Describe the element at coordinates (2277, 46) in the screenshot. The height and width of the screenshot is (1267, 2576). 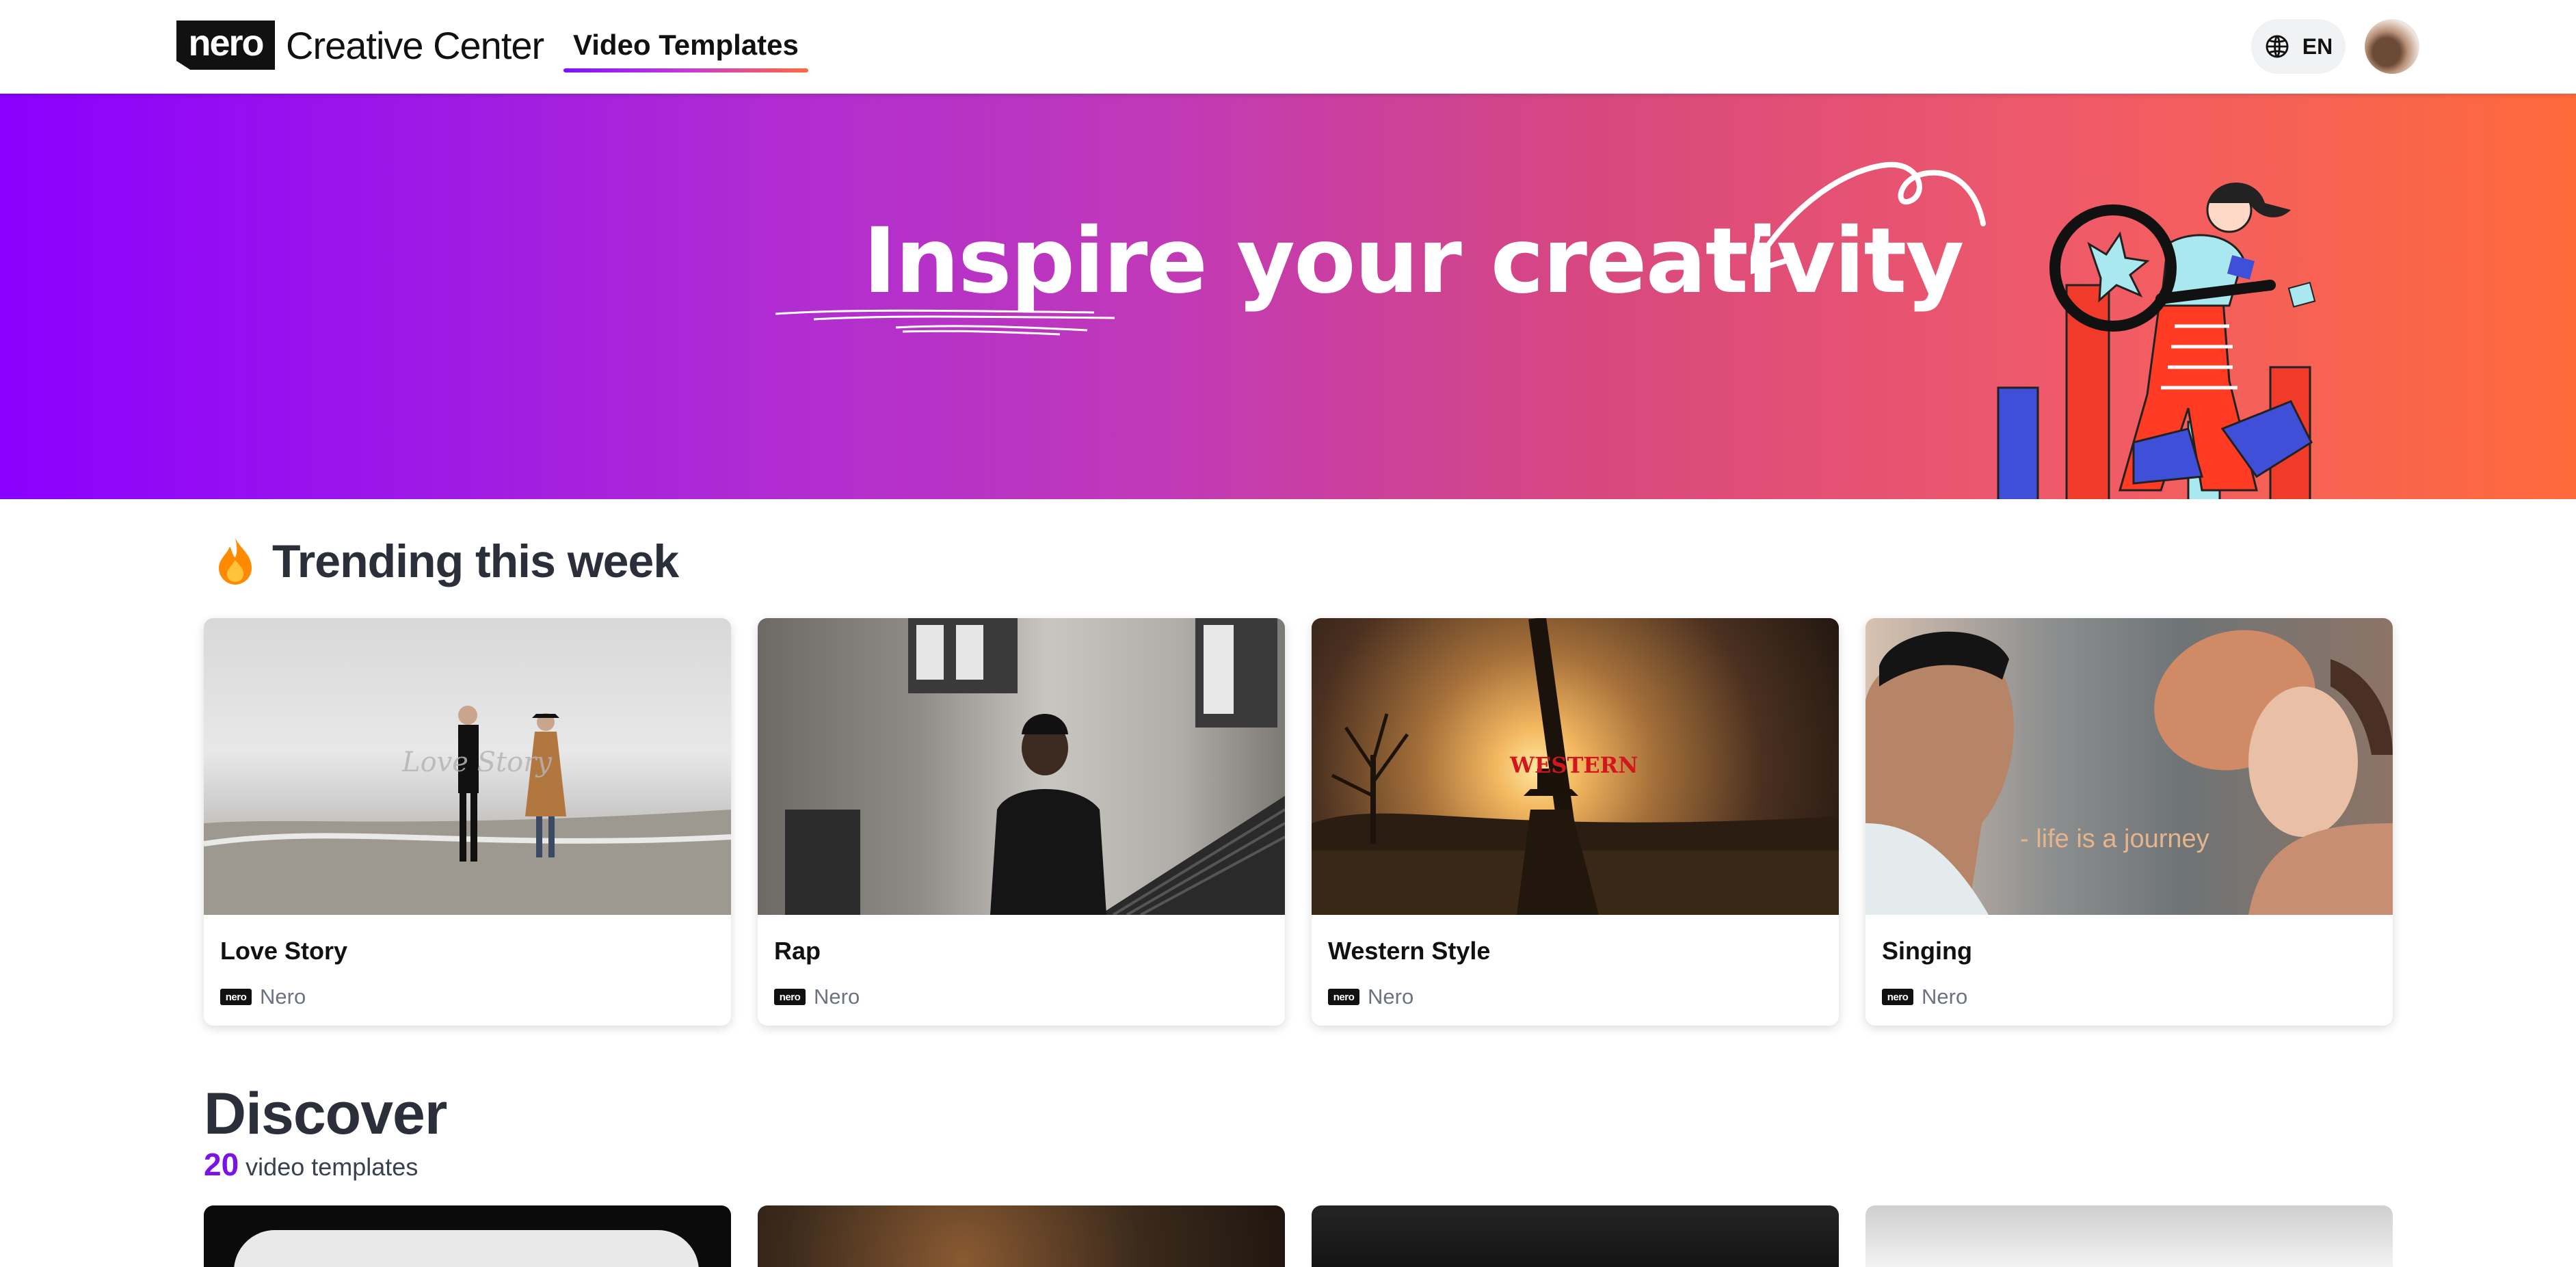
I see `globe-icon` at that location.